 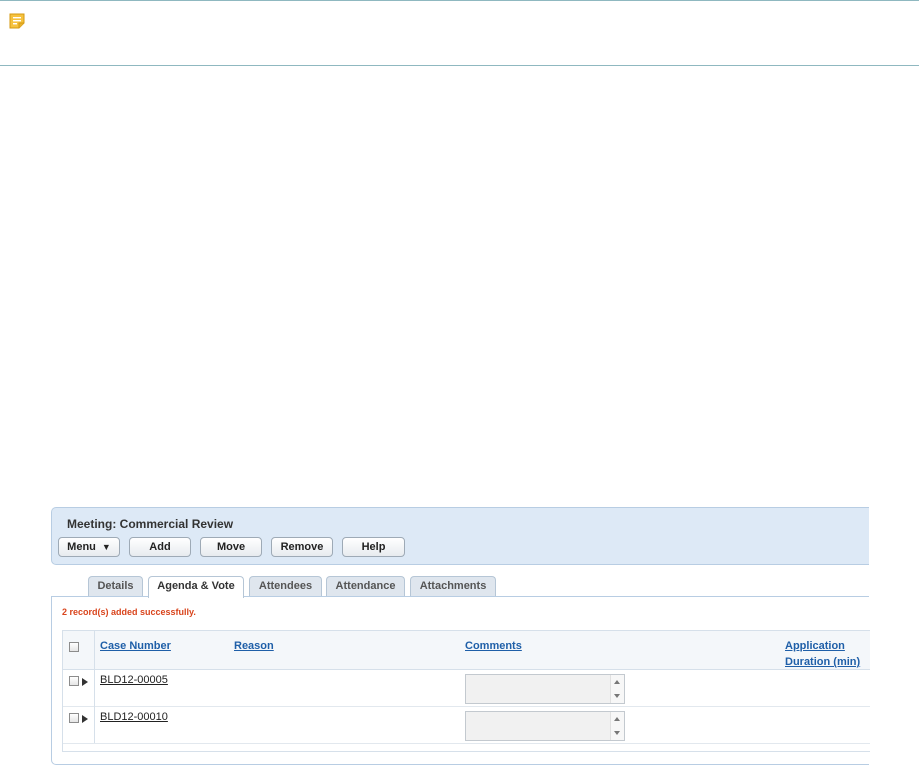 I want to click on column-divider, so click(x=94, y=687).